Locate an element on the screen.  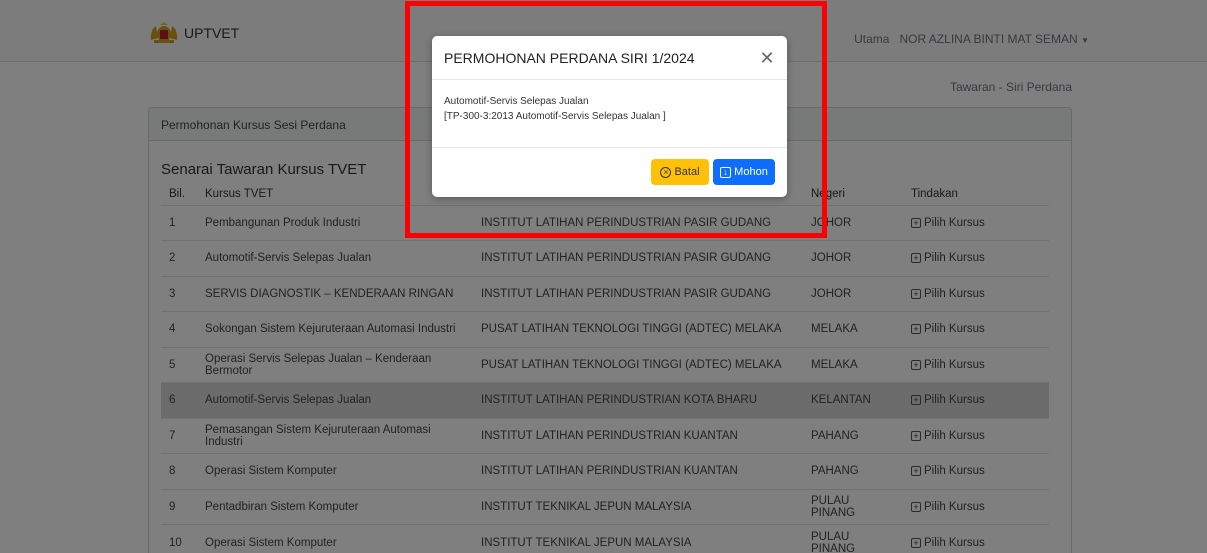
apply-label: Mohon is located at coordinates (751, 172).